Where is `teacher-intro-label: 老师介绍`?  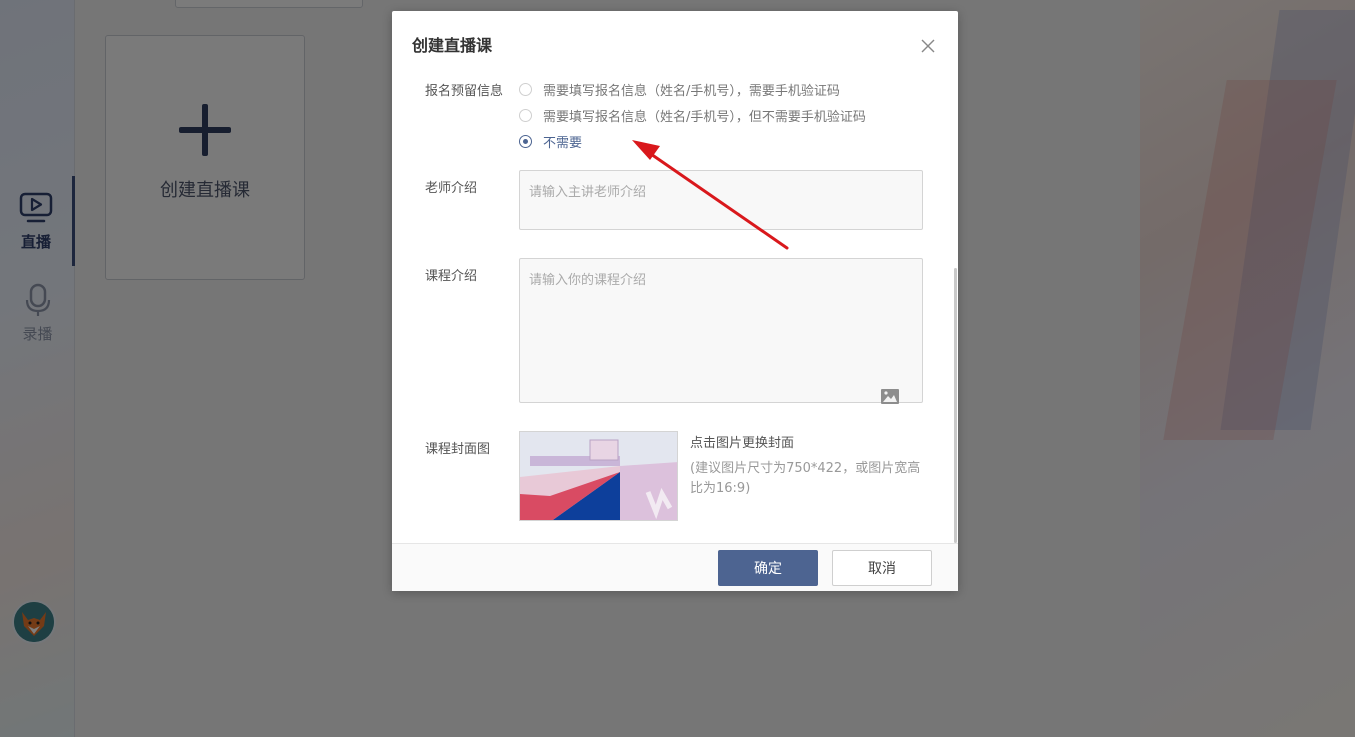
teacher-intro-label: 老师介绍 is located at coordinates (451, 188).